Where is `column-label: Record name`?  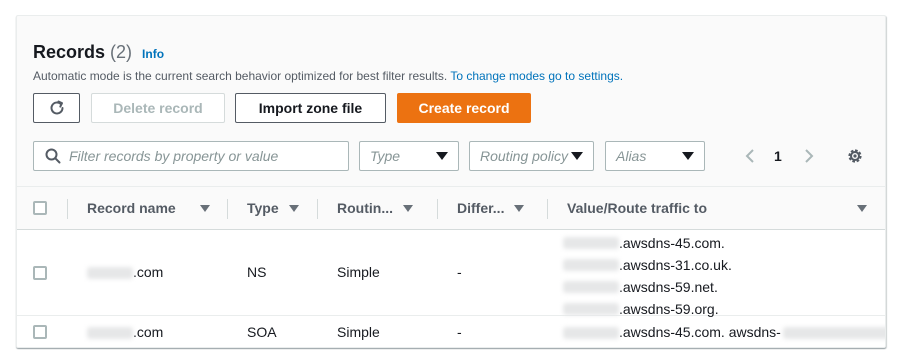
column-label: Record name is located at coordinates (131, 208).